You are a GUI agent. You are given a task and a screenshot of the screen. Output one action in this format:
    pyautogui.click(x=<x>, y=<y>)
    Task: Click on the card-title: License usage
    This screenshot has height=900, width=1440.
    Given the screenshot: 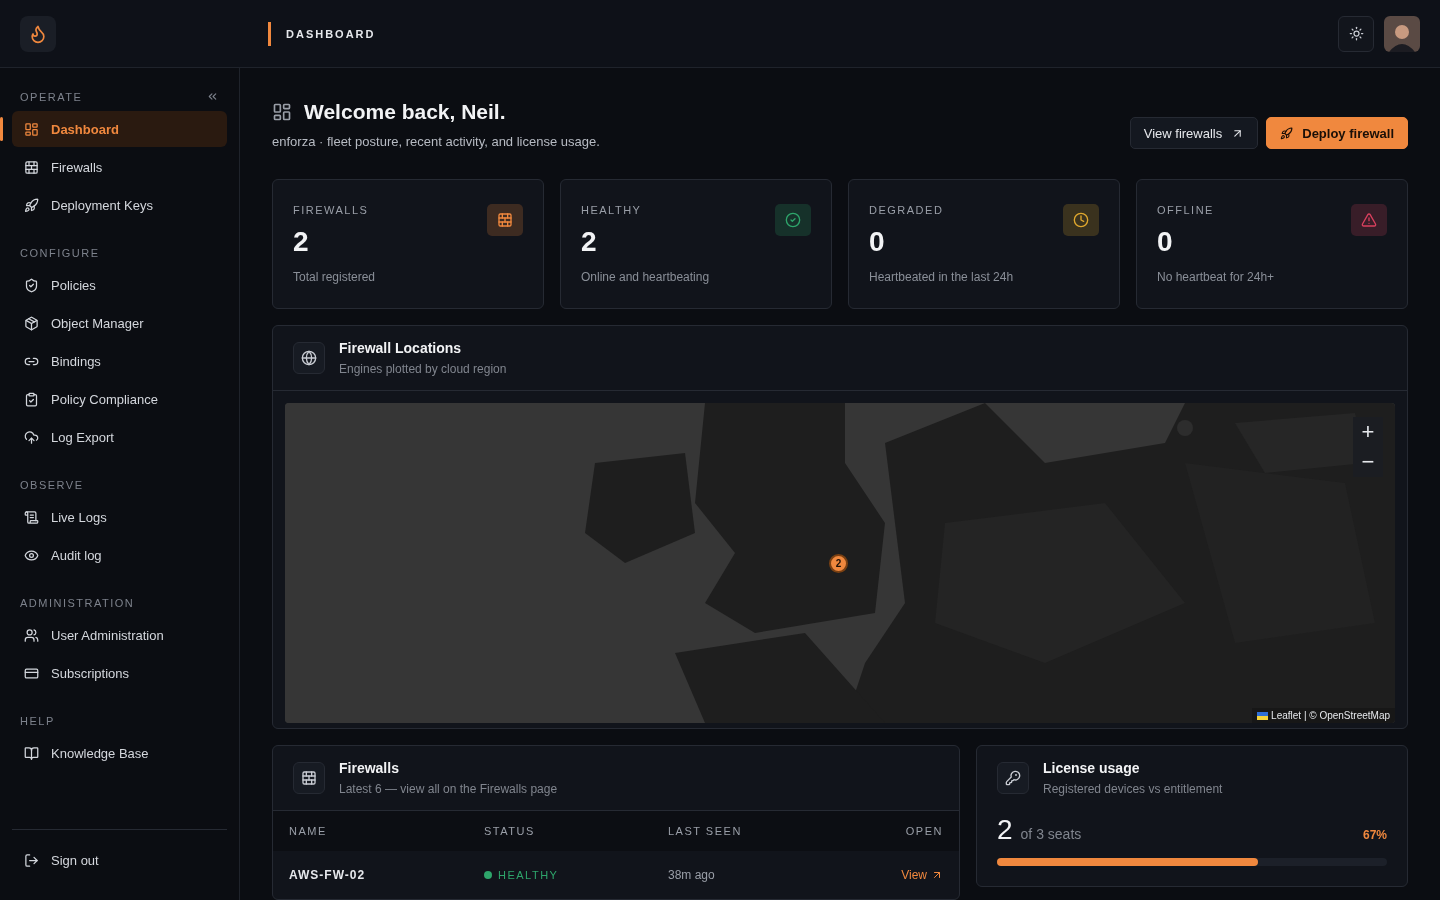 What is the action you would take?
    pyautogui.click(x=1092, y=768)
    